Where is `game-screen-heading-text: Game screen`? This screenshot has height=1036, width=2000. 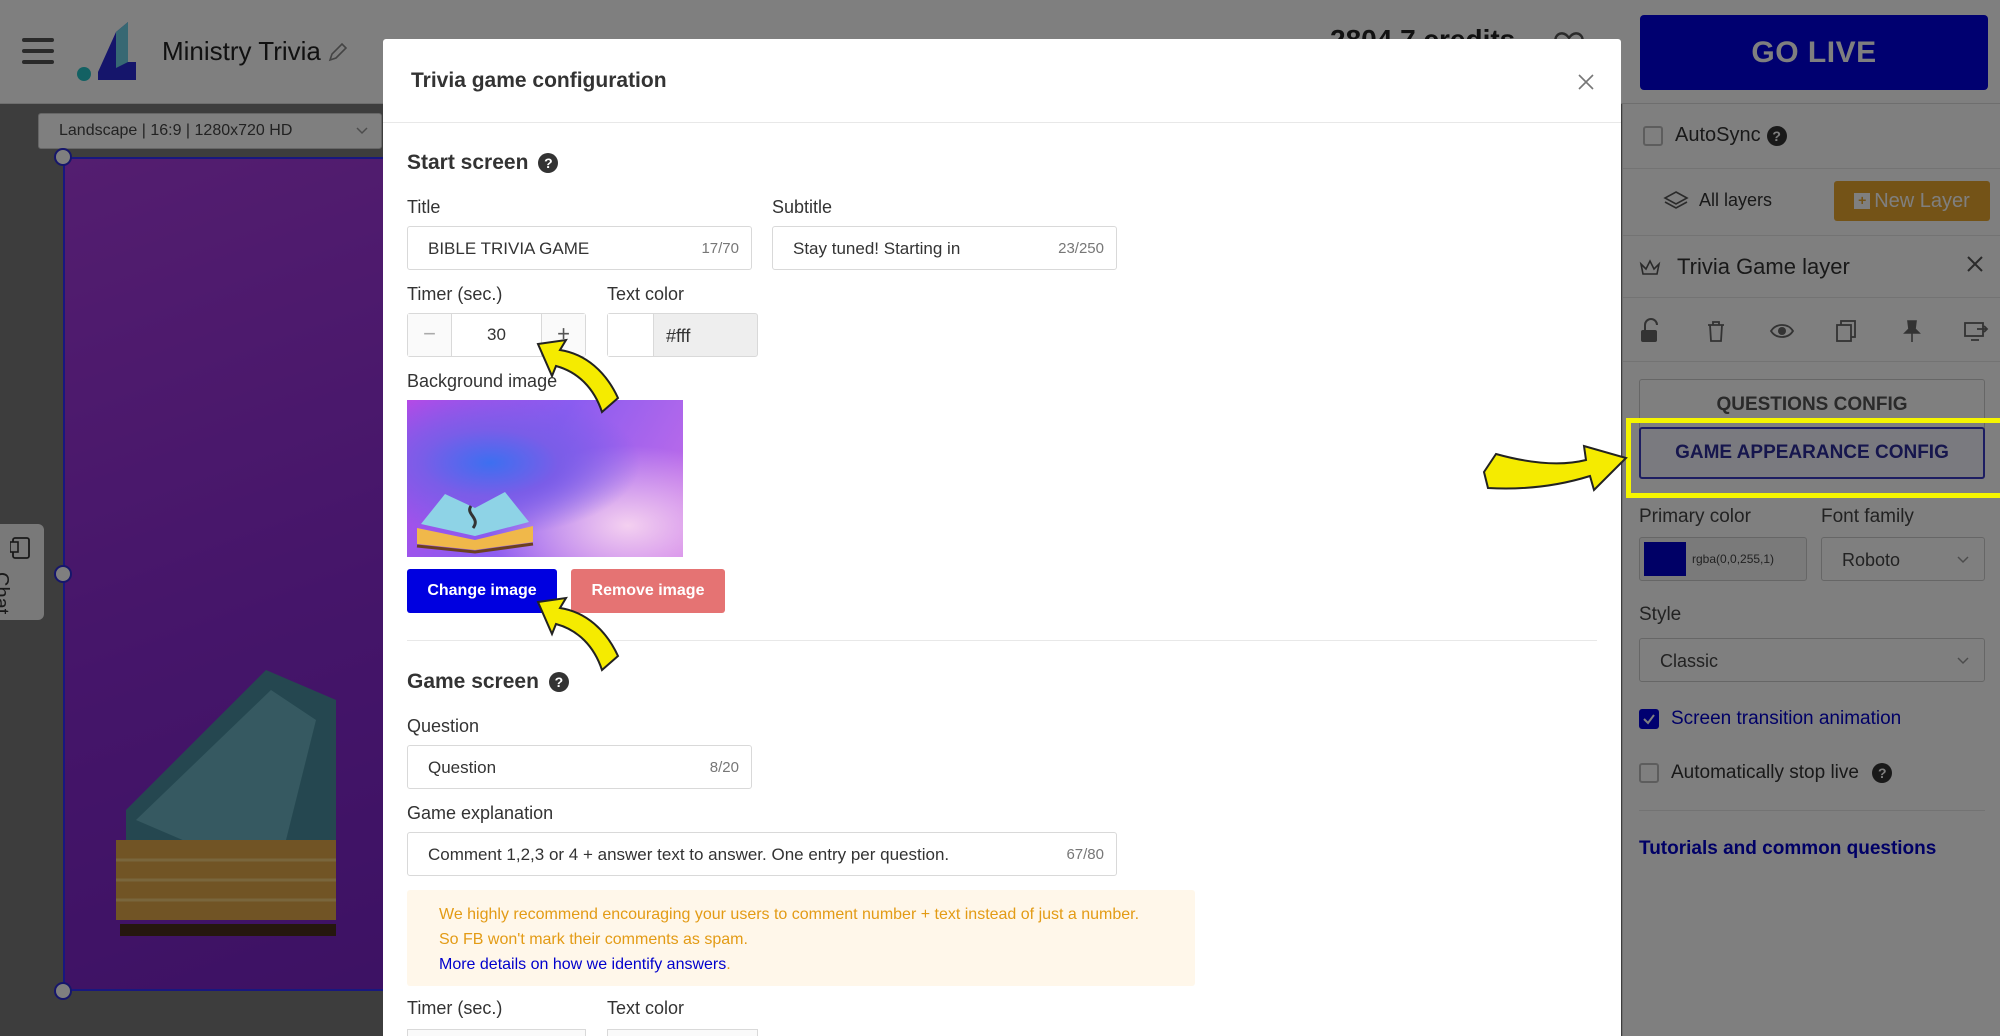
game-screen-heading-text: Game screen is located at coordinates (473, 681).